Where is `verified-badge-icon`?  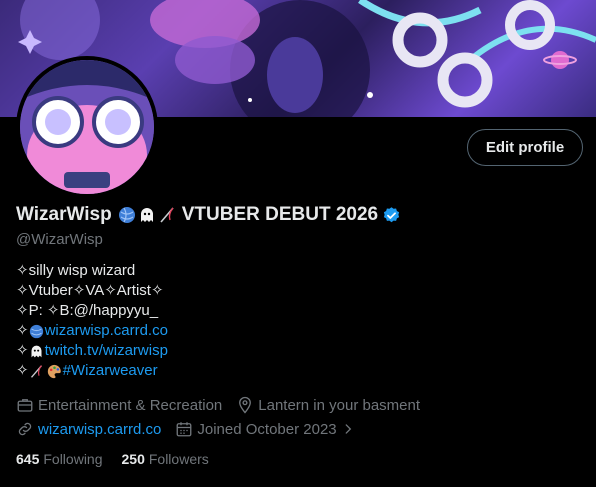
verified-badge-icon is located at coordinates (391, 215).